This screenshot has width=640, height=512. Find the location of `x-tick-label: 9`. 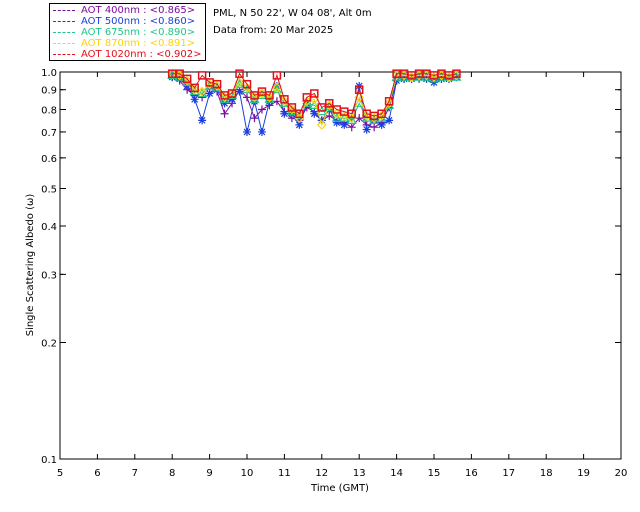

x-tick-label: 9 is located at coordinates (209, 473).